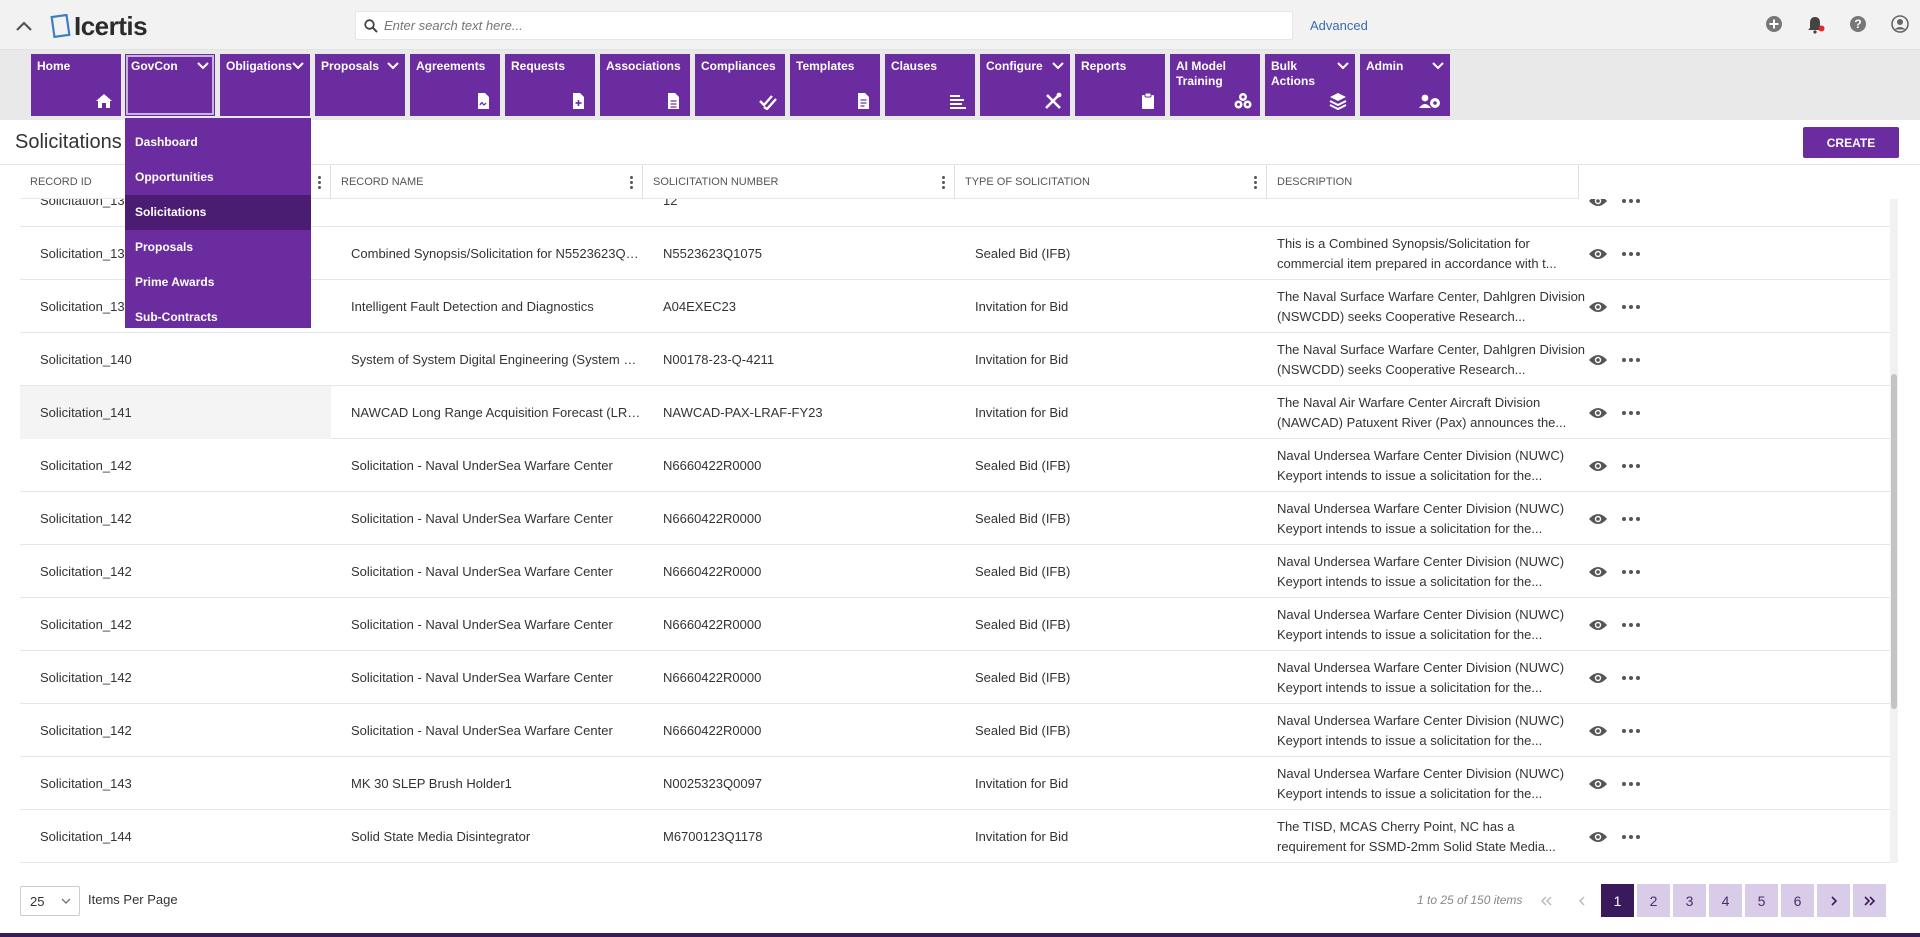 This screenshot has height=937, width=1920. What do you see at coordinates (1725, 900) in the screenshot?
I see `page-4-button: 4` at bounding box center [1725, 900].